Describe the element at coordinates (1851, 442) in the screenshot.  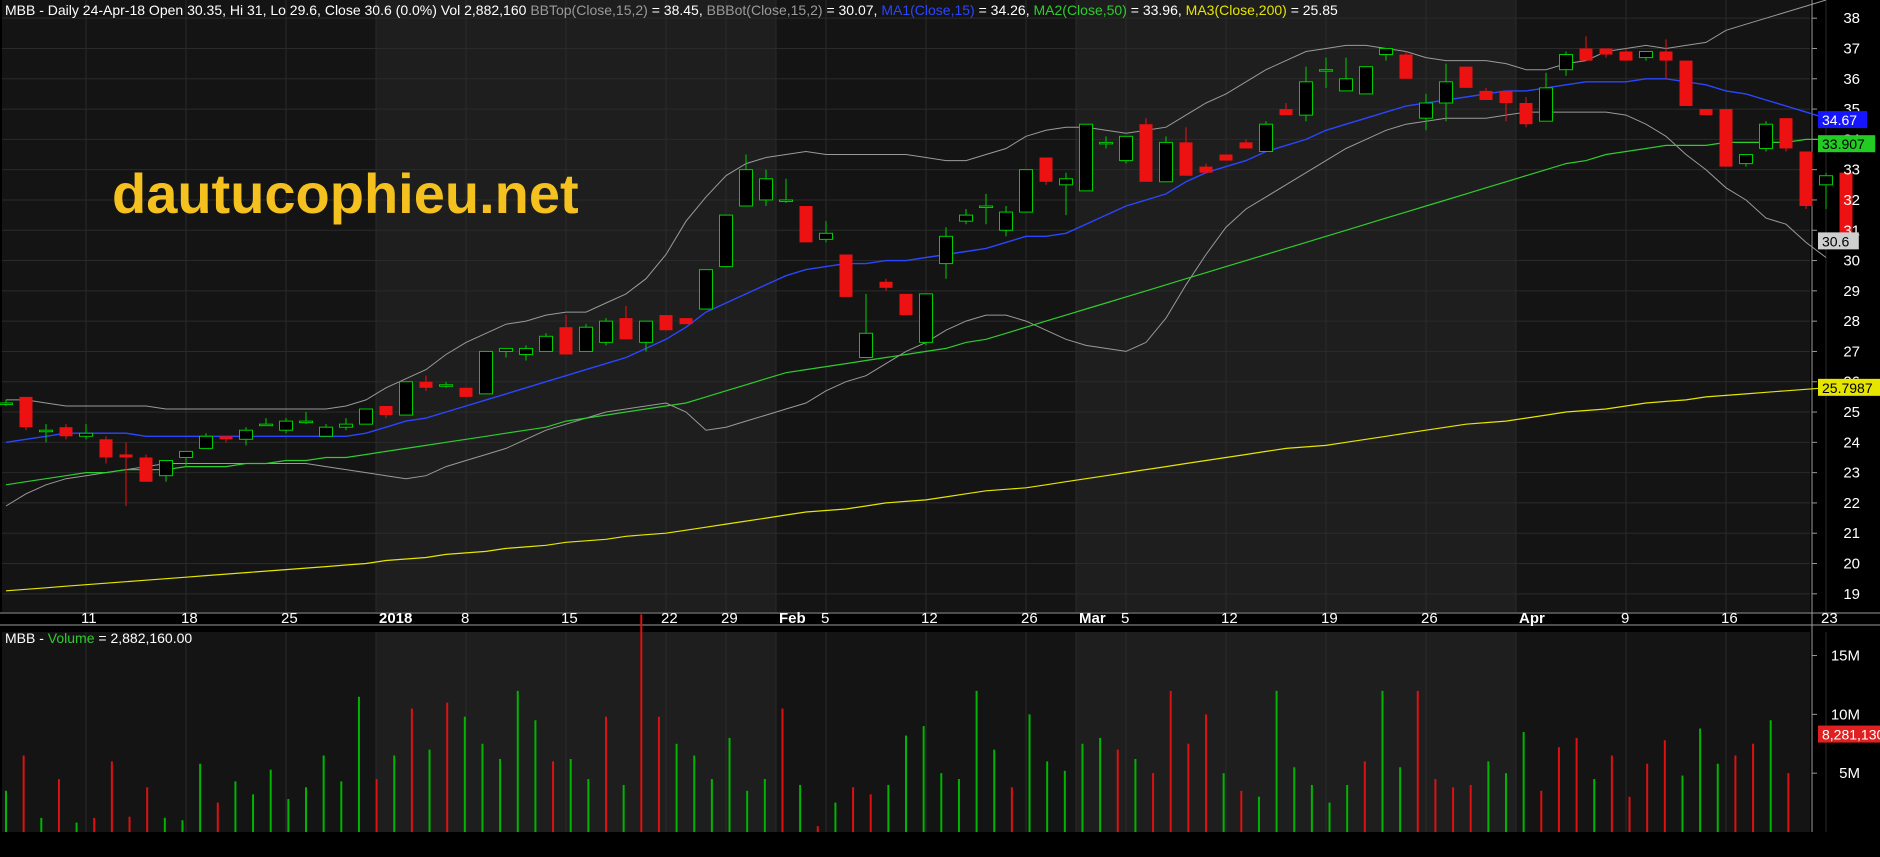
I see `price-tick-label: 24` at that location.